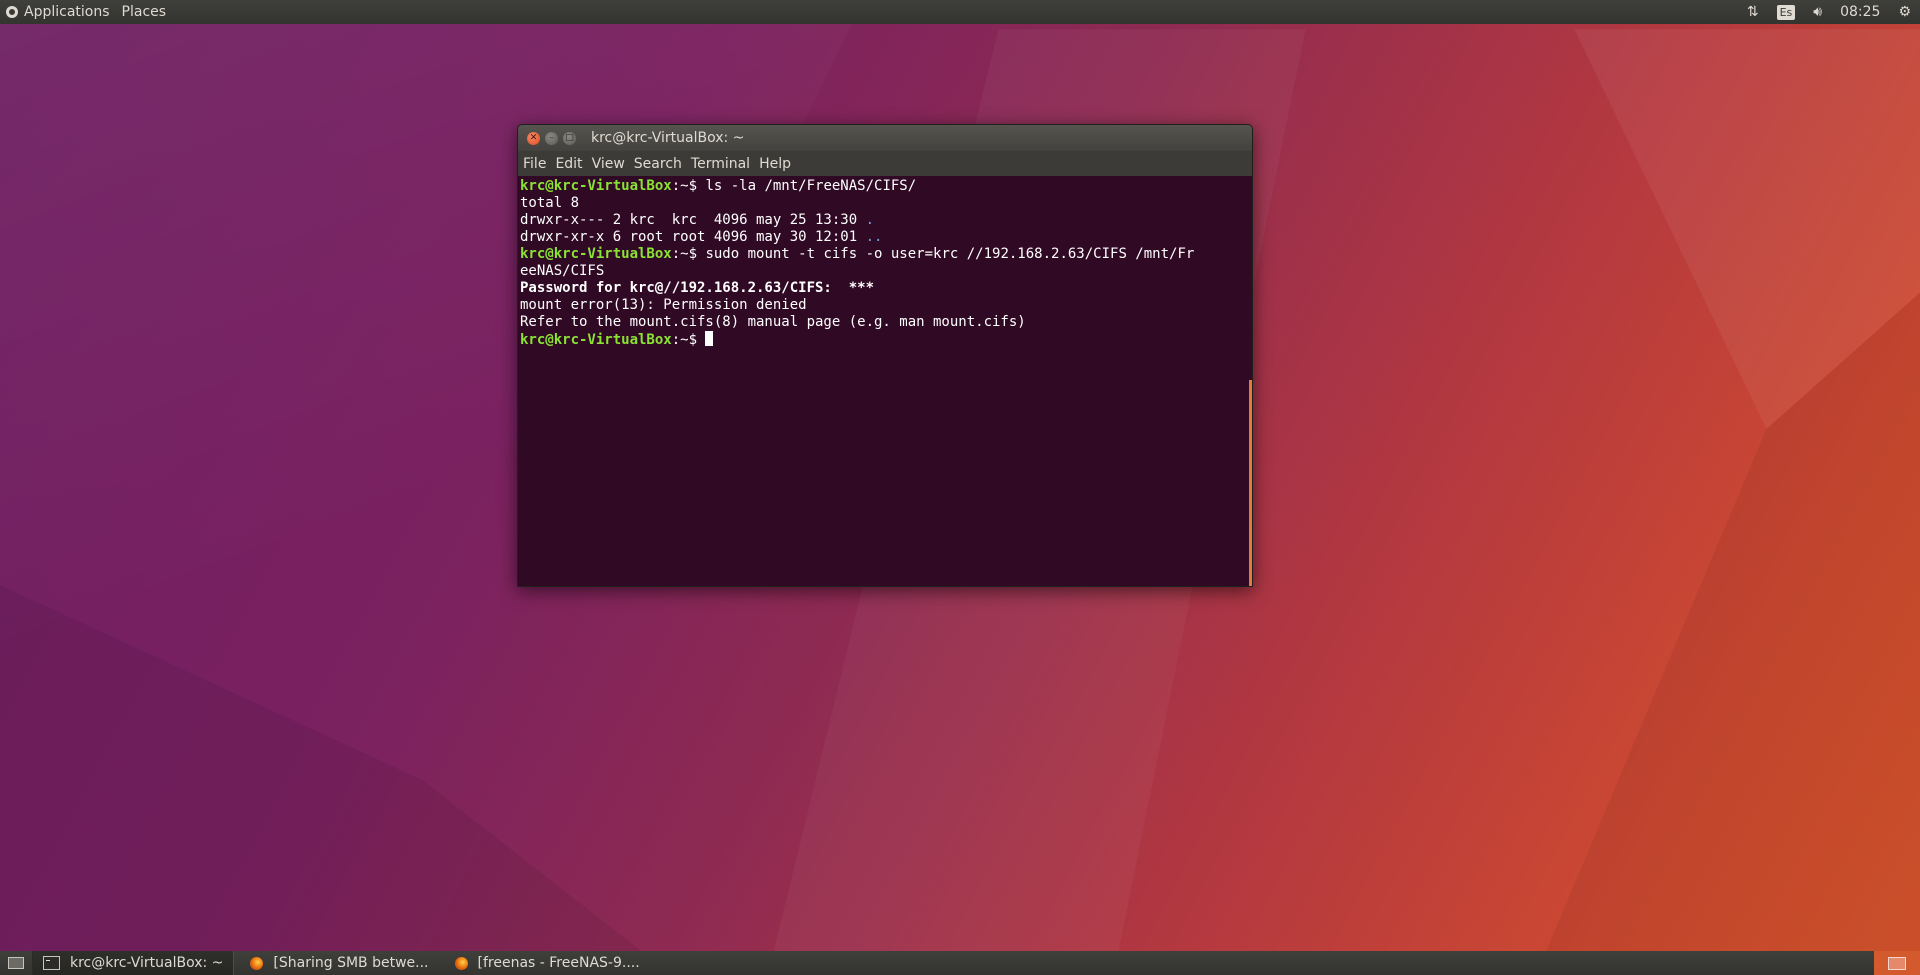 This screenshot has width=1920, height=975. Describe the element at coordinates (1753, 12) in the screenshot. I see `network-transfer-icon: ⇅` at that location.